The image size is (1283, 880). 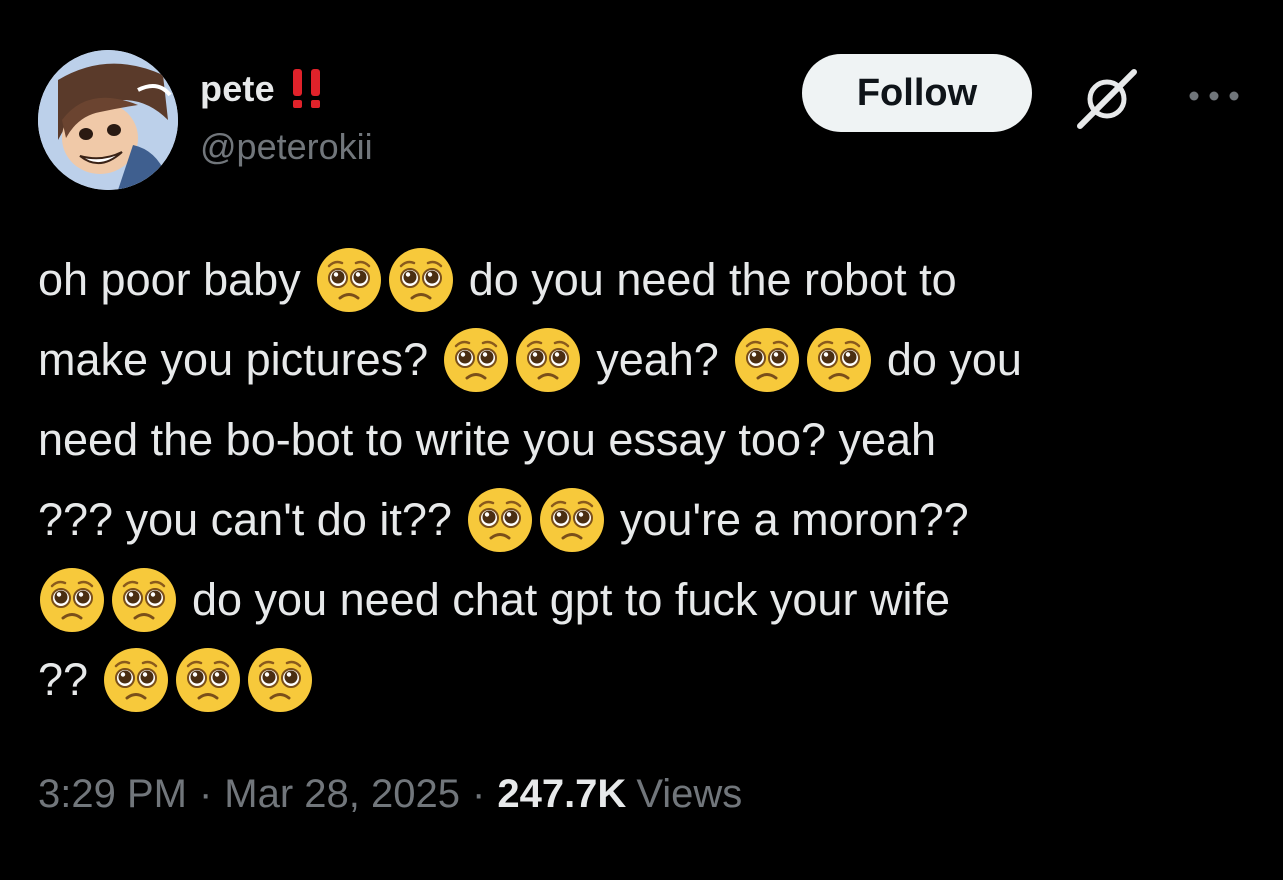 What do you see at coordinates (917, 93) in the screenshot?
I see `follow-button: Follow` at bounding box center [917, 93].